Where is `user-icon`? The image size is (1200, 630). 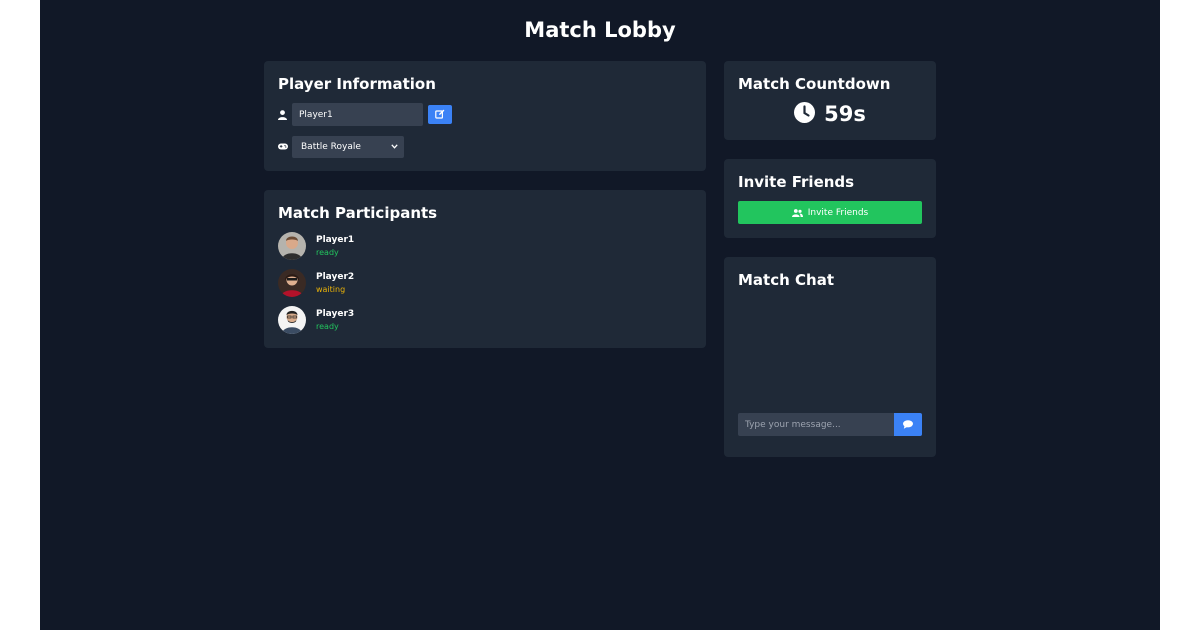 user-icon is located at coordinates (285, 115).